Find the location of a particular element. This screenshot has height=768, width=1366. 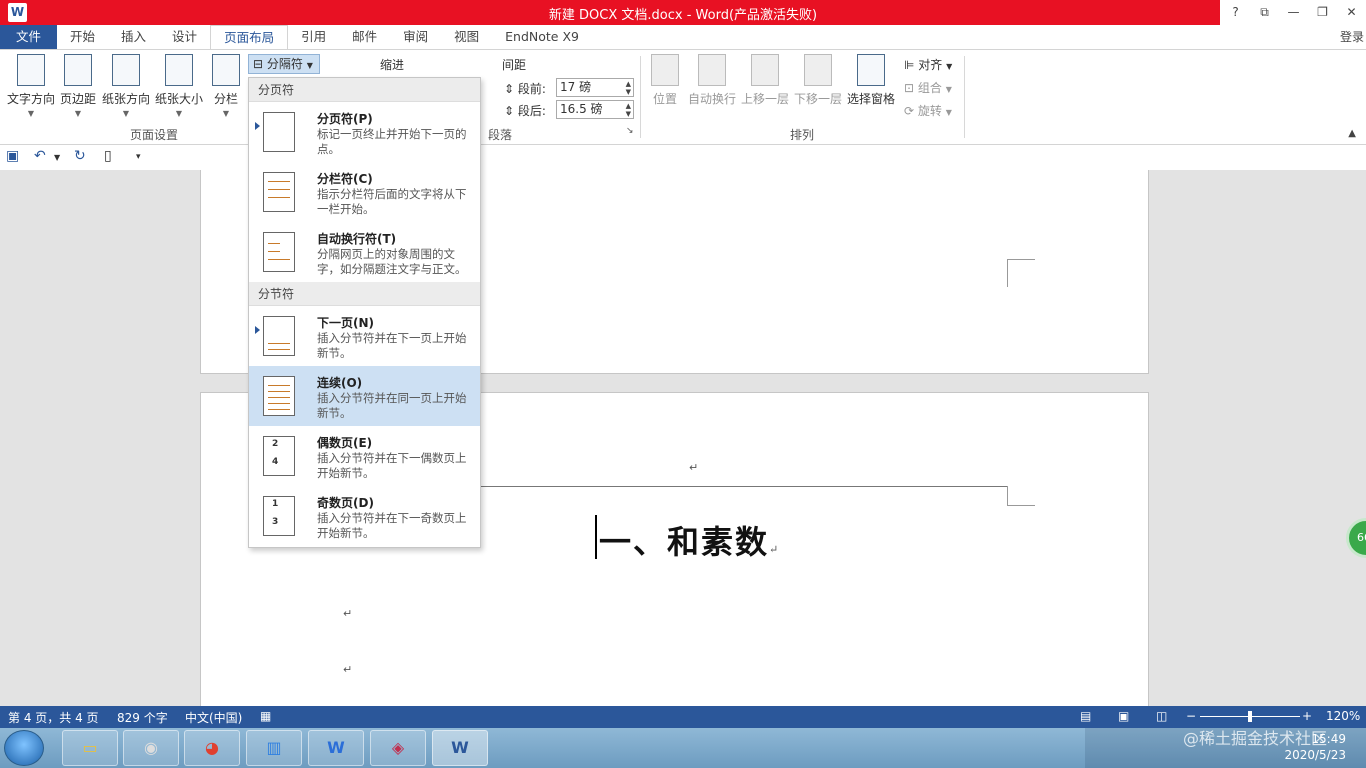

start-button is located at coordinates (24, 748).